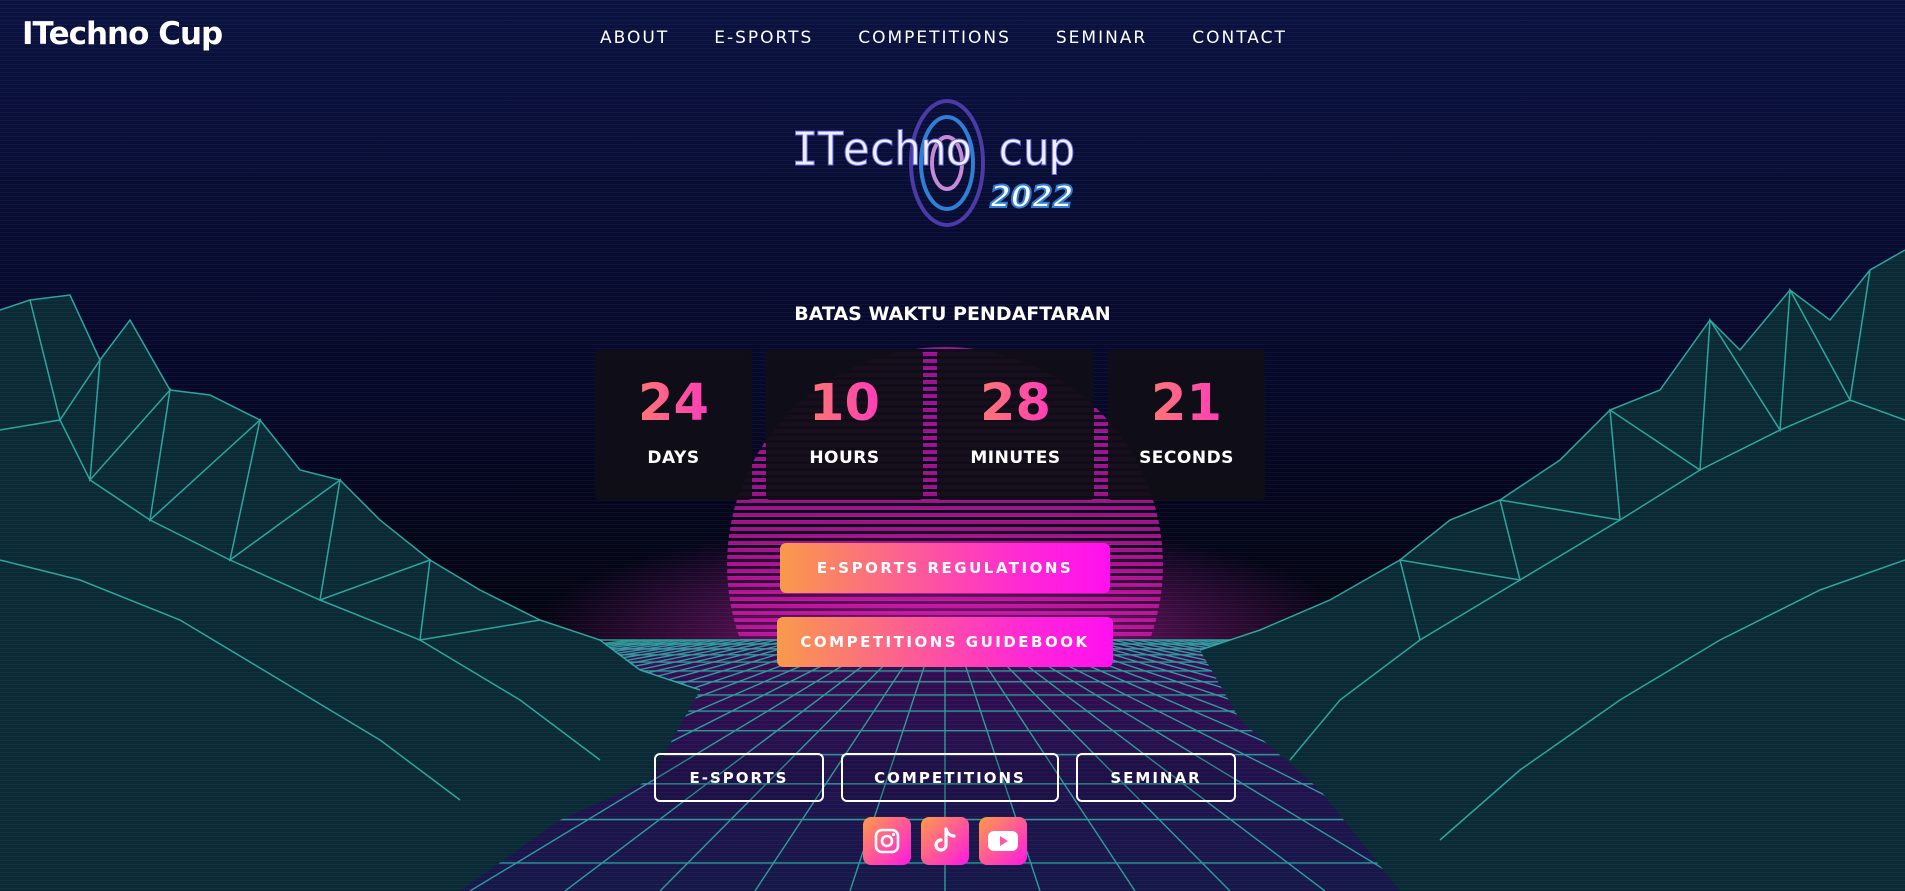 This screenshot has width=1905, height=891. I want to click on countdown-minutes-label: MINUTES, so click(1015, 458).